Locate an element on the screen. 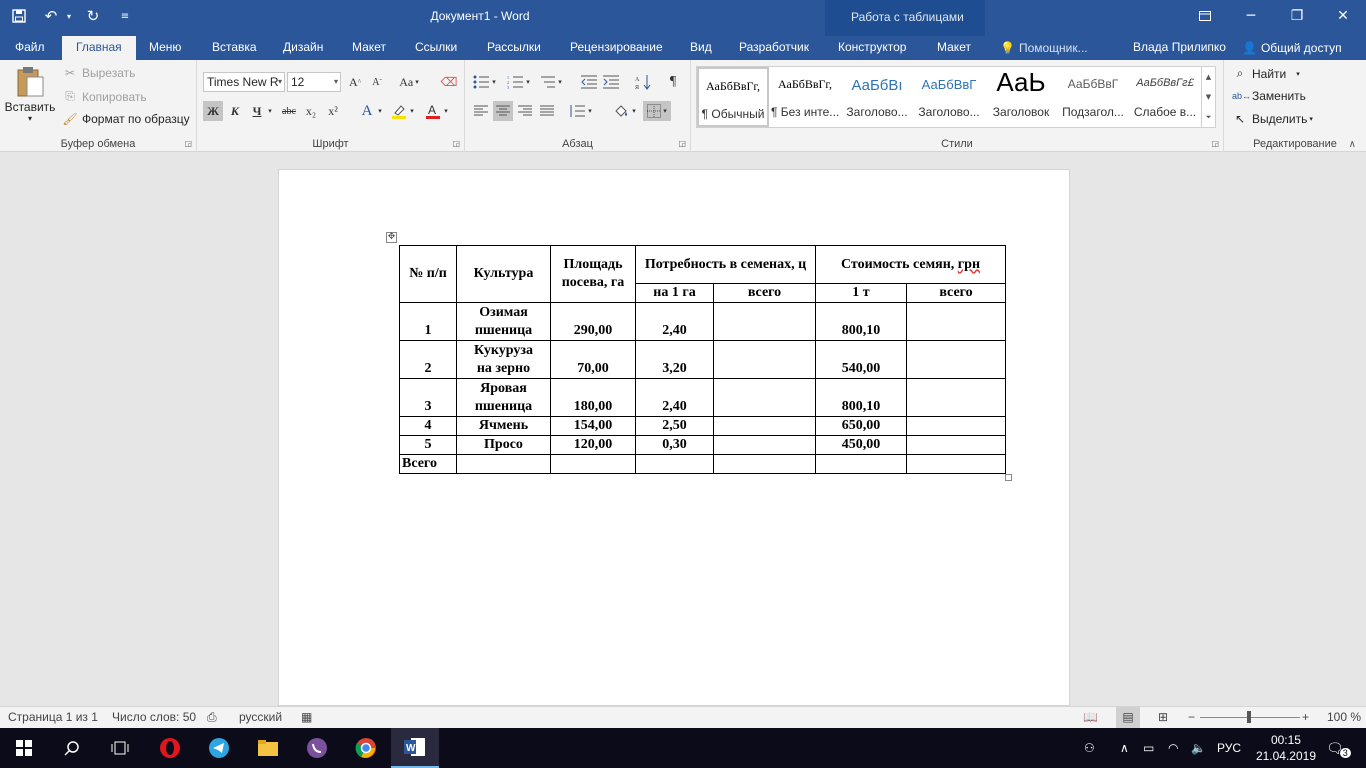 The height and width of the screenshot is (768, 1366). viber-icon is located at coordinates (317, 748).